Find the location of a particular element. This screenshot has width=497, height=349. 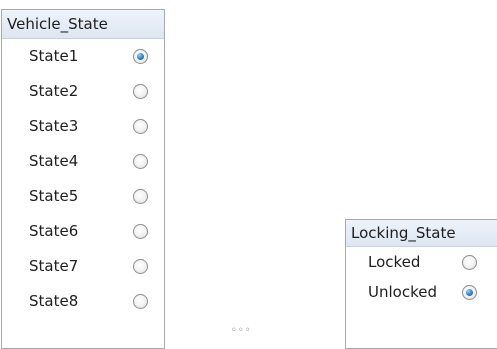

state7-radio is located at coordinates (140, 266).